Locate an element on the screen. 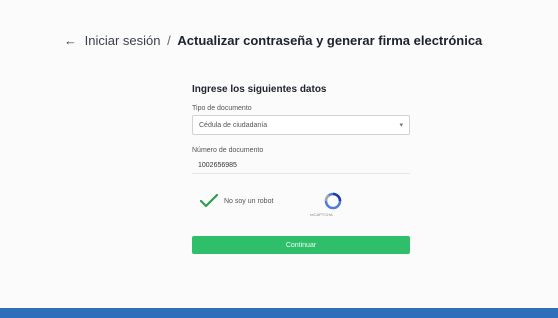 The width and height of the screenshot is (558, 318). document-number-label: Número de documento is located at coordinates (228, 150).